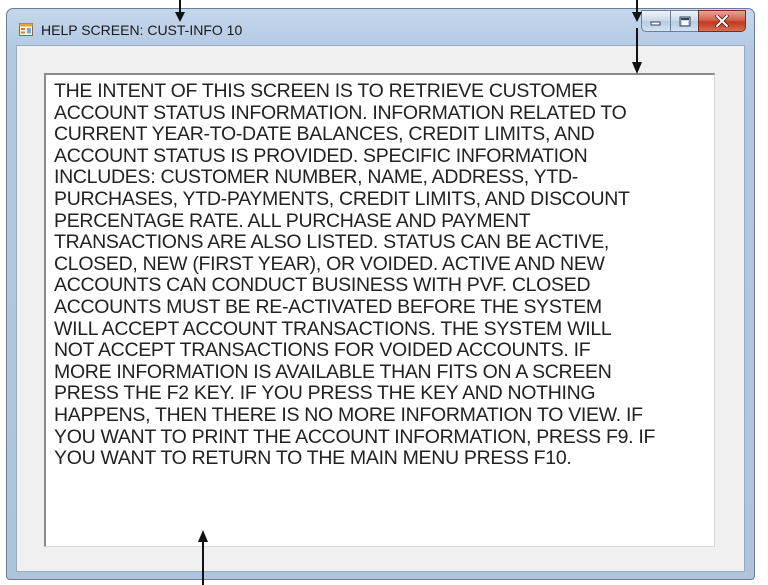 The width and height of the screenshot is (768, 585). What do you see at coordinates (180, 11) in the screenshot?
I see `callout-arrow-title` at bounding box center [180, 11].